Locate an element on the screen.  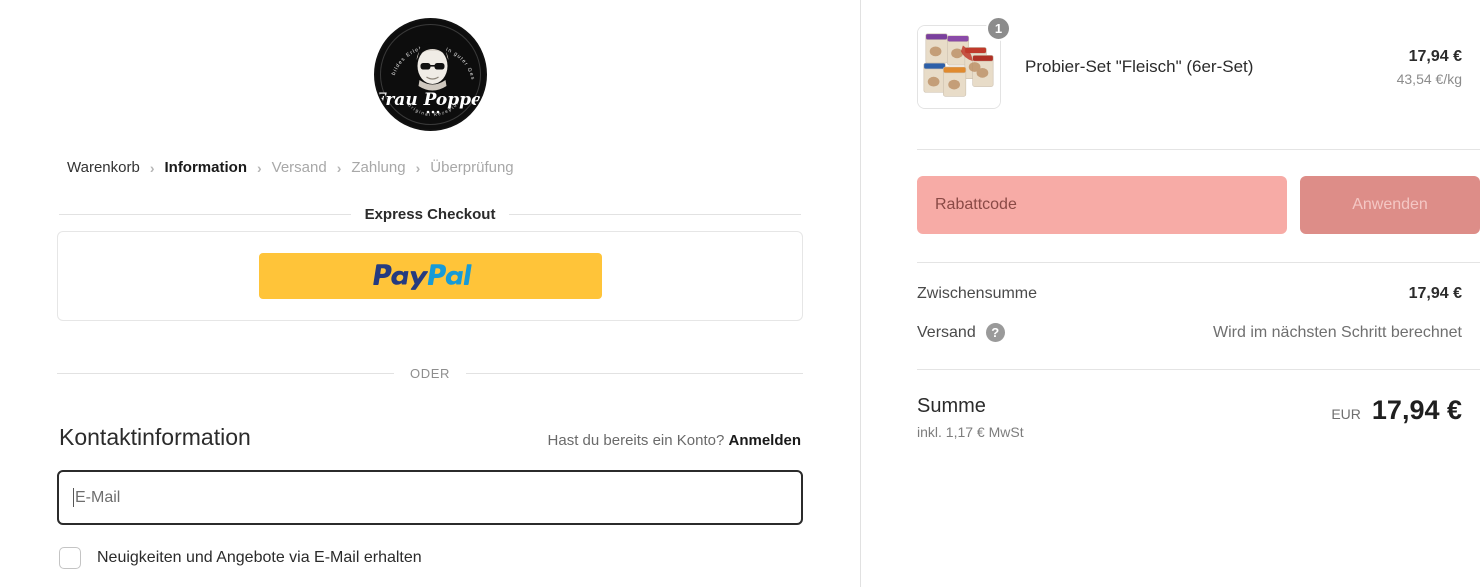
total-value: 17,94 € is located at coordinates (1416, 410).